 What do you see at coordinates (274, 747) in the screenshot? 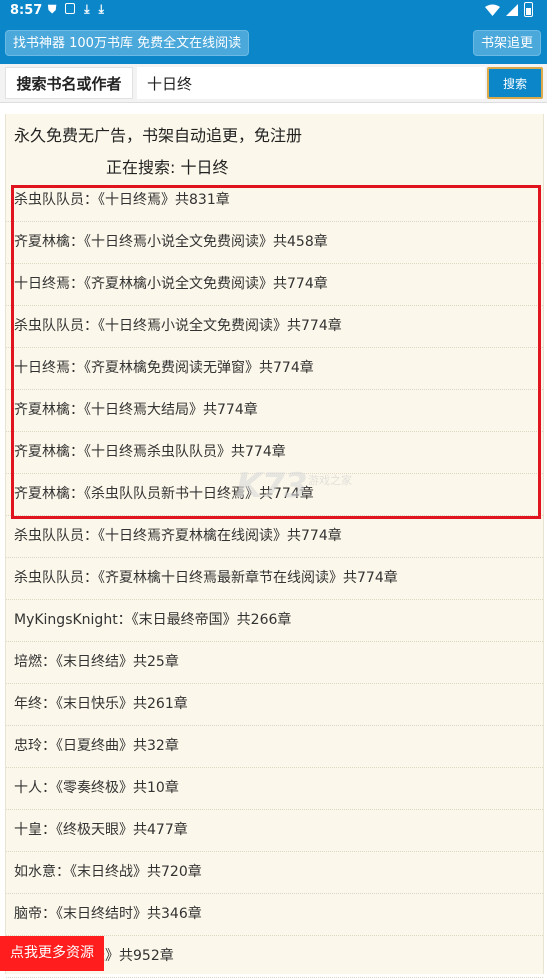
I see `result-item: 忠玲：《日夏终曲》共32章` at bounding box center [274, 747].